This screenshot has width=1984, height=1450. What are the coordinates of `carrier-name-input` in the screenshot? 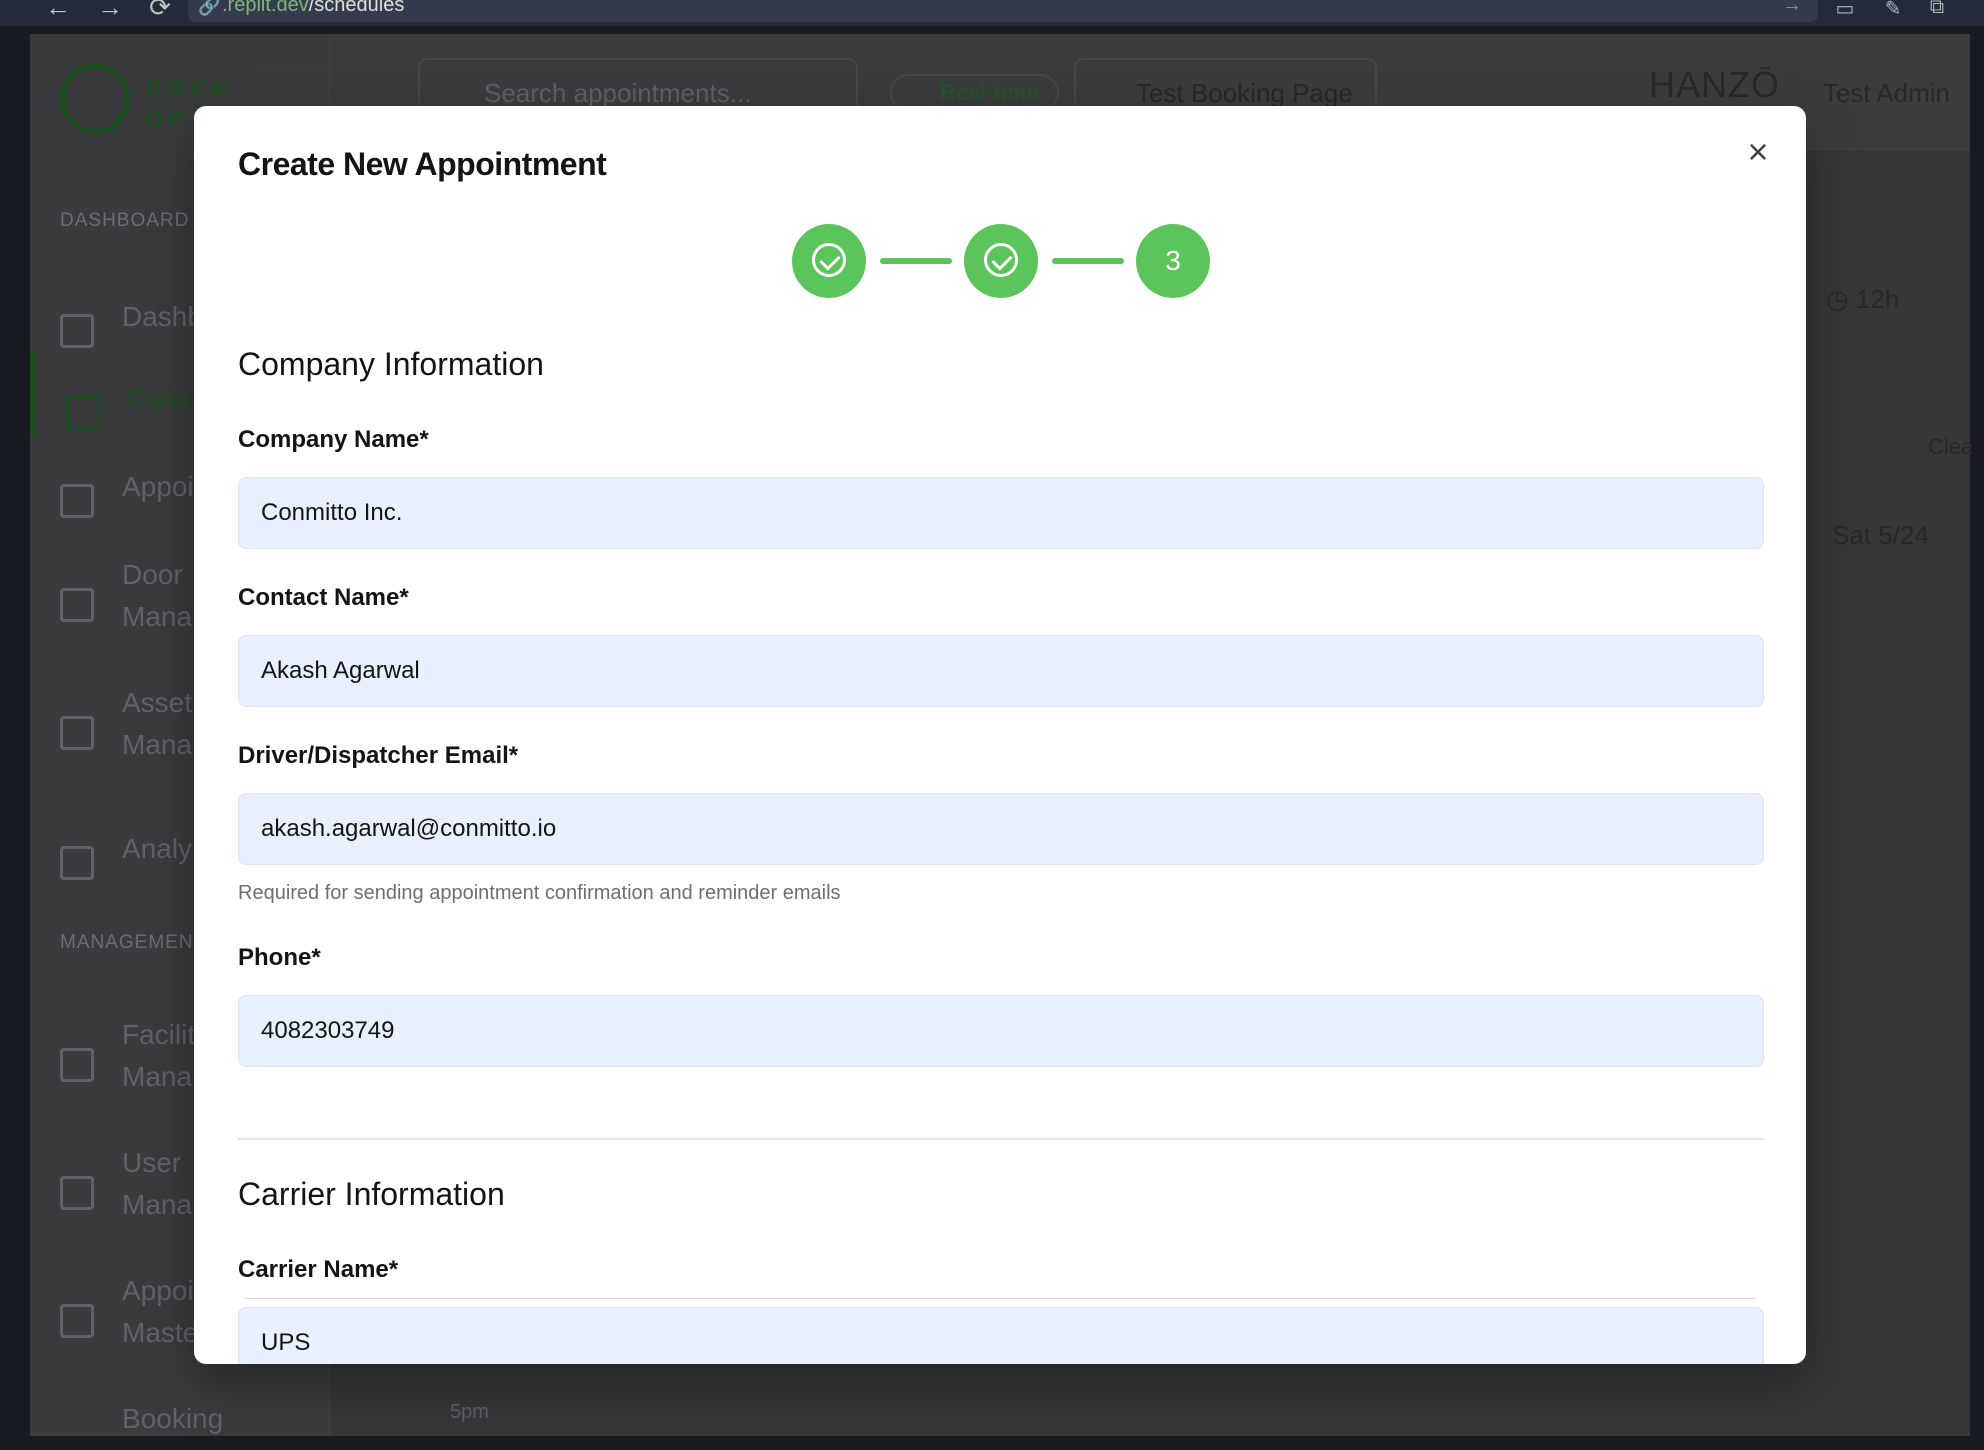 It's located at (1001, 1335).